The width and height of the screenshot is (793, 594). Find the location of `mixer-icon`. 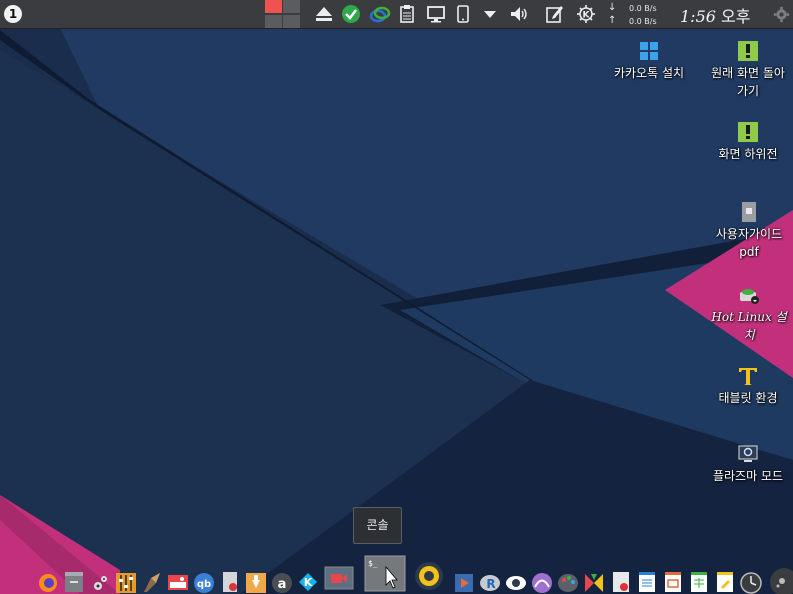

mixer-icon is located at coordinates (126, 582).